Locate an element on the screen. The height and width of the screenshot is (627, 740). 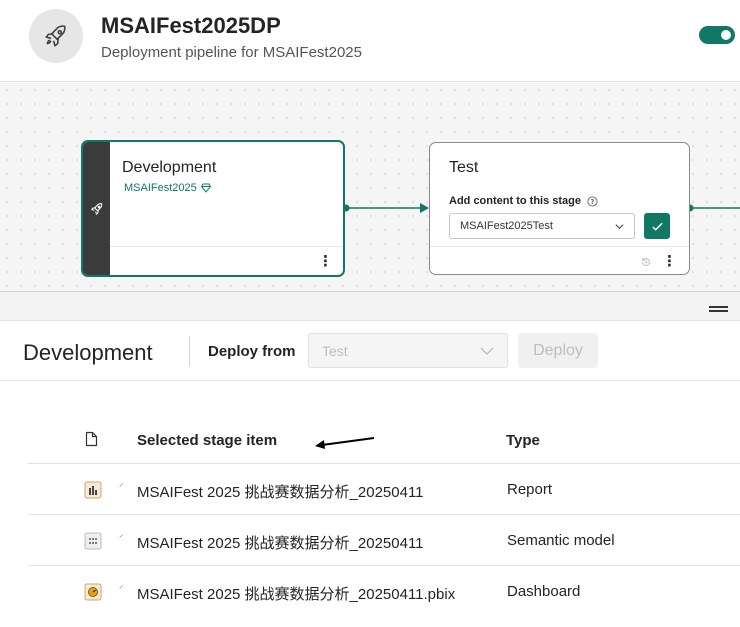
semantic-model-icon is located at coordinates (93, 541).